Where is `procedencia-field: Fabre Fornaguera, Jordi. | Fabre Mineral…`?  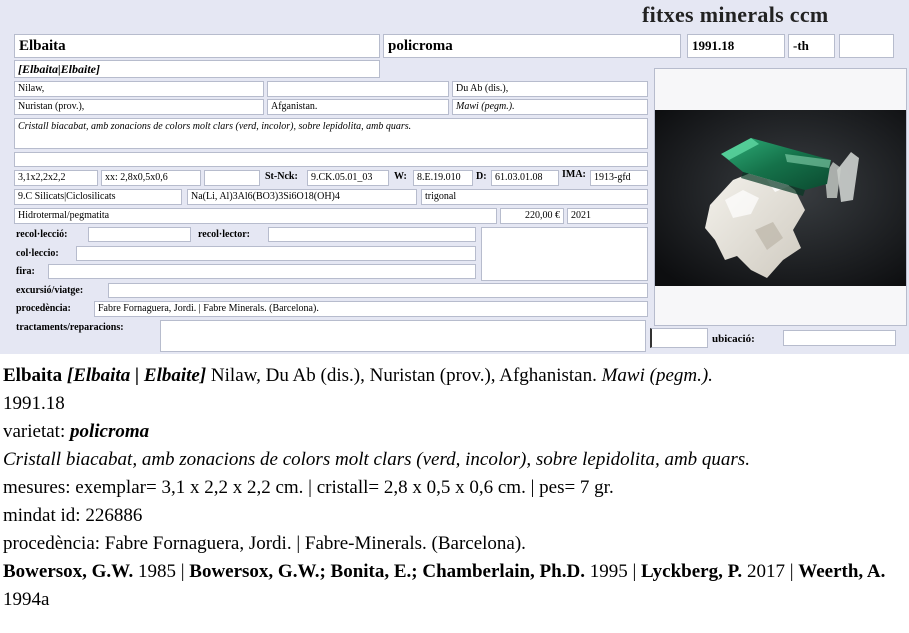 procedencia-field: Fabre Fornaguera, Jordi. | Fabre Mineral… is located at coordinates (371, 309).